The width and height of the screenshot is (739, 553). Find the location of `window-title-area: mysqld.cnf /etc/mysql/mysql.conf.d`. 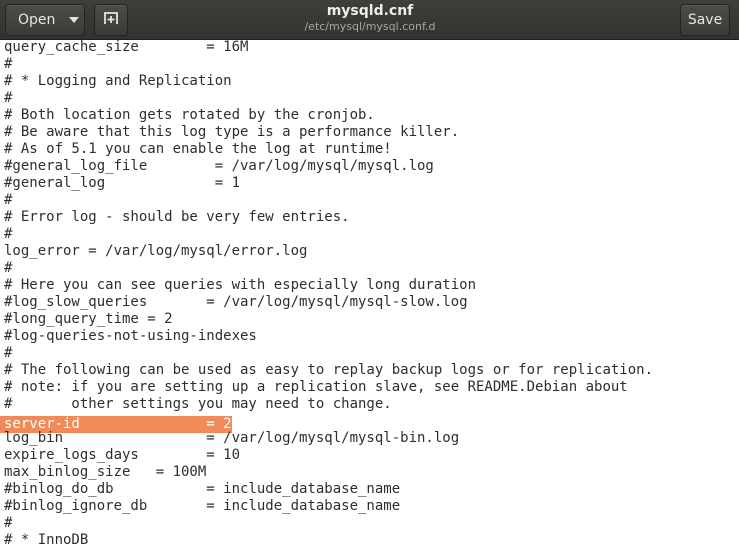

window-title-area: mysqld.cnf /etc/mysql/mysql.conf.d is located at coordinates (370, 18).